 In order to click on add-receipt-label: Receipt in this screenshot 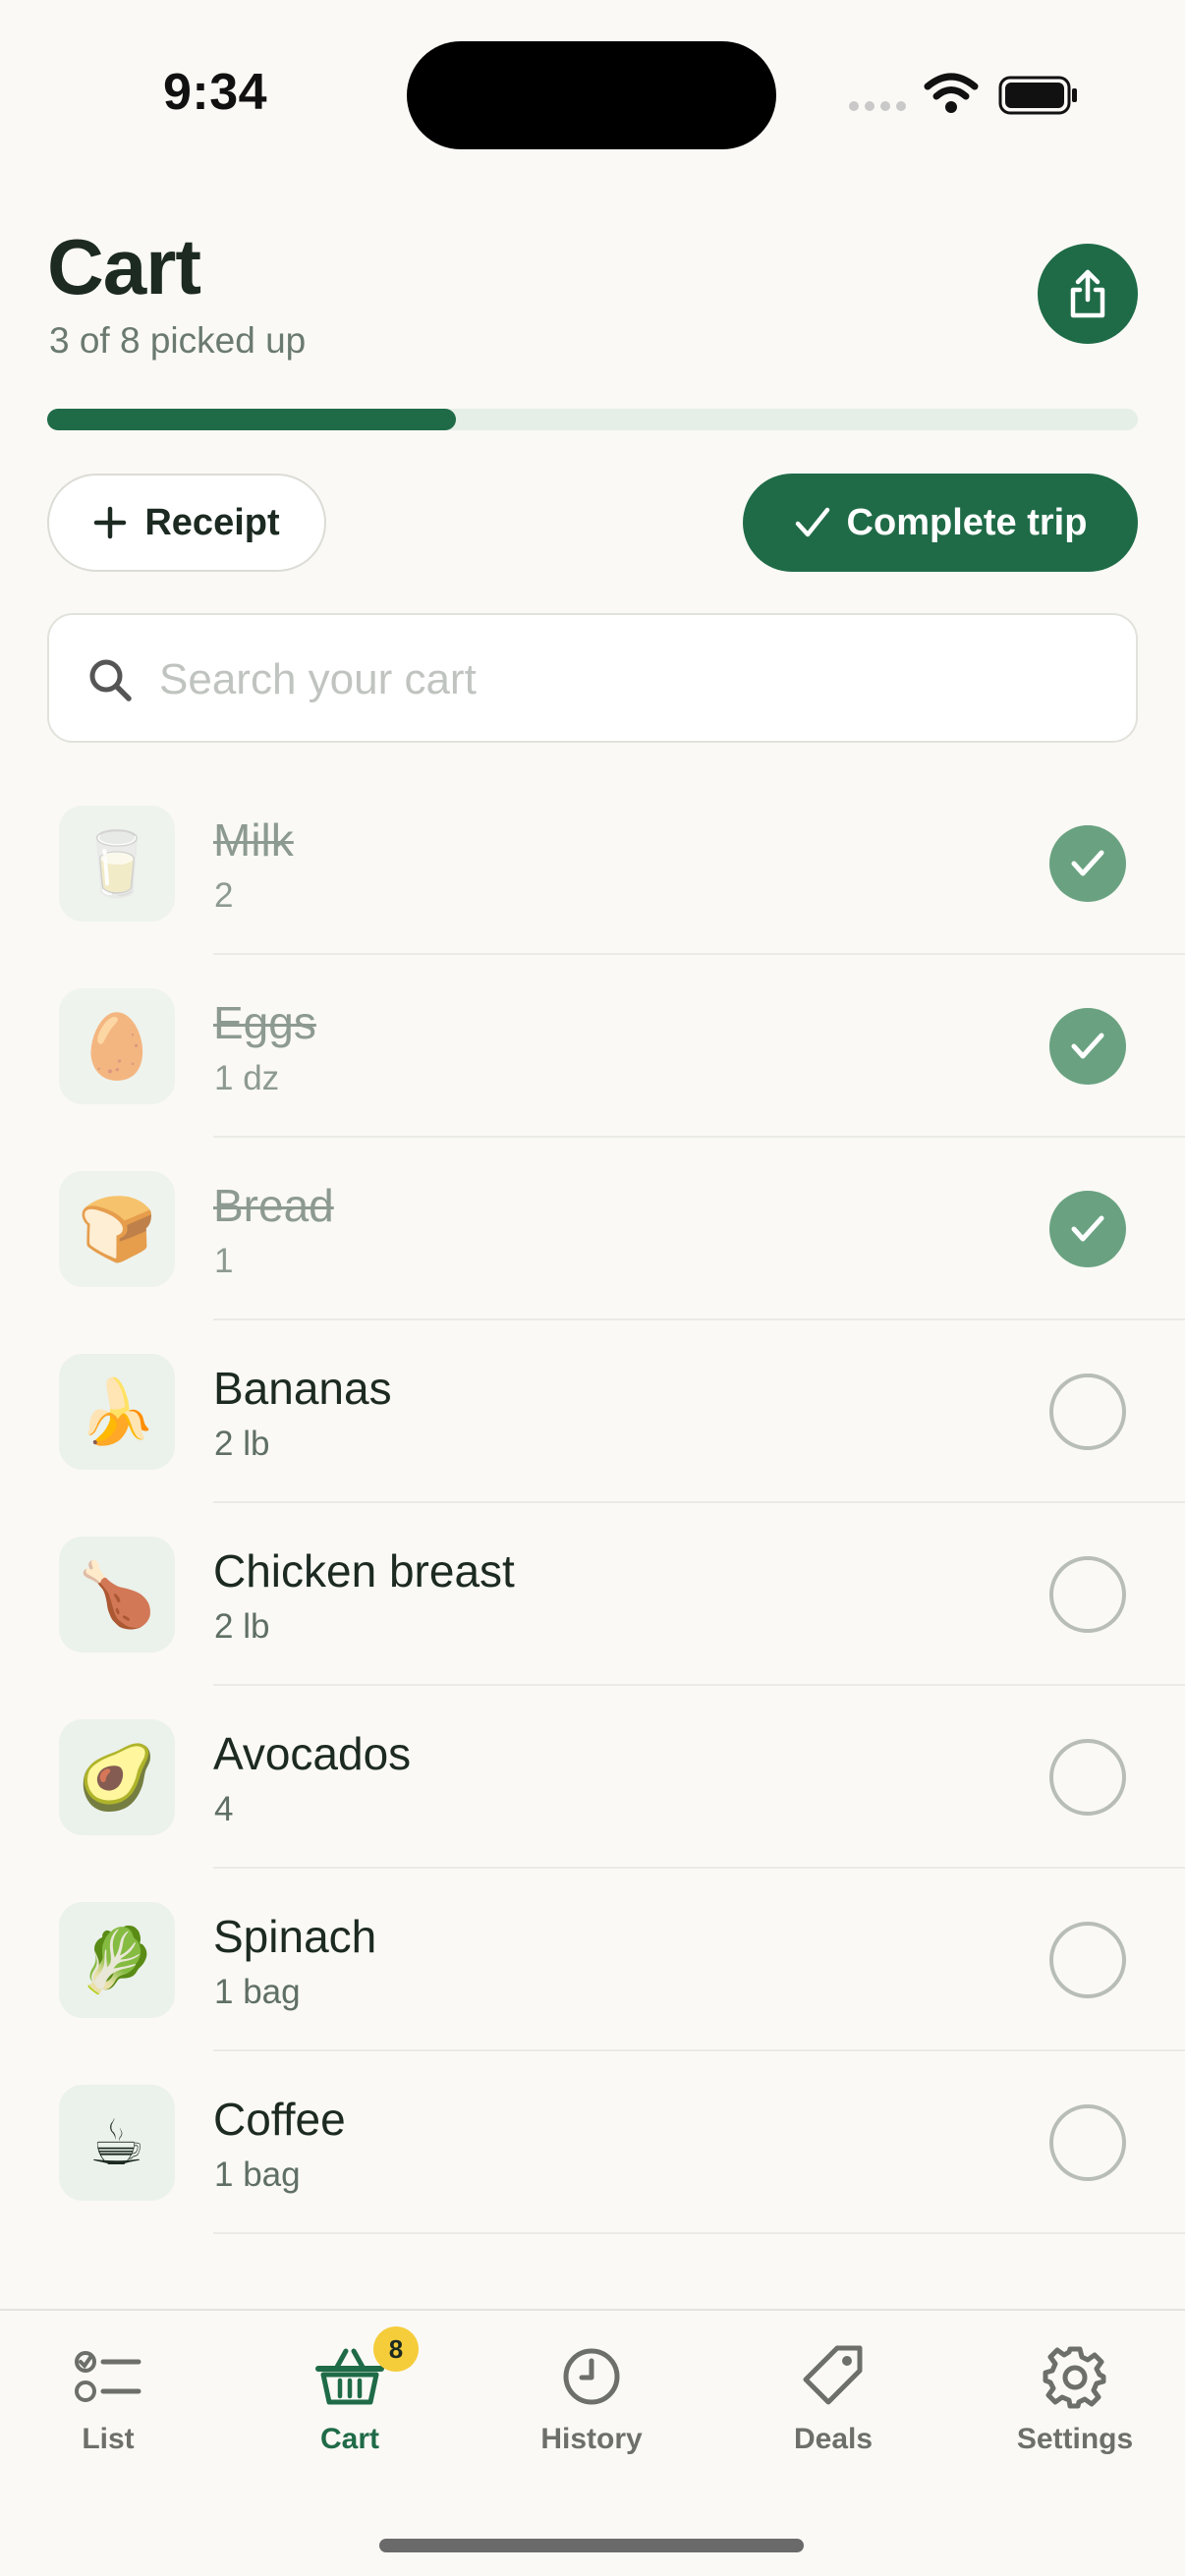, I will do `click(212, 522)`.